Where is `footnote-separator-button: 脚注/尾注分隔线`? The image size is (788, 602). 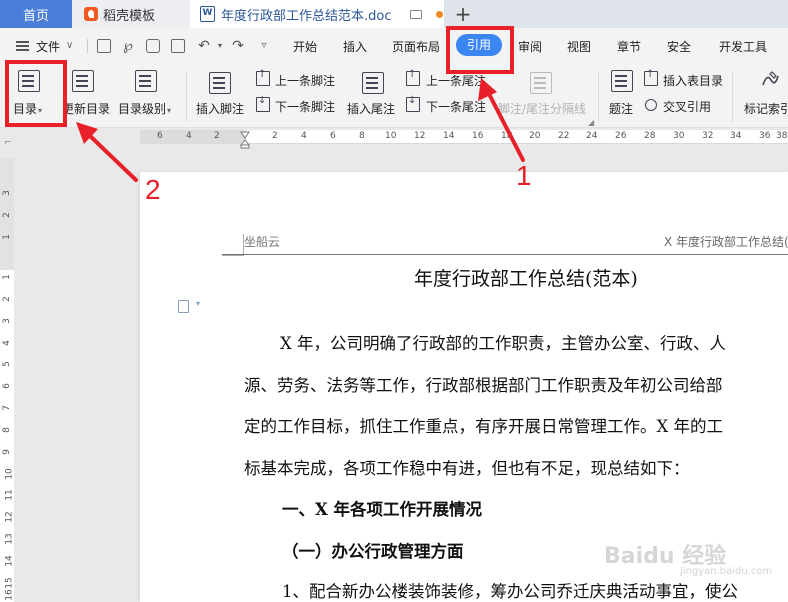
footnote-separator-button: 脚注/尾注分隔线 is located at coordinates (542, 108).